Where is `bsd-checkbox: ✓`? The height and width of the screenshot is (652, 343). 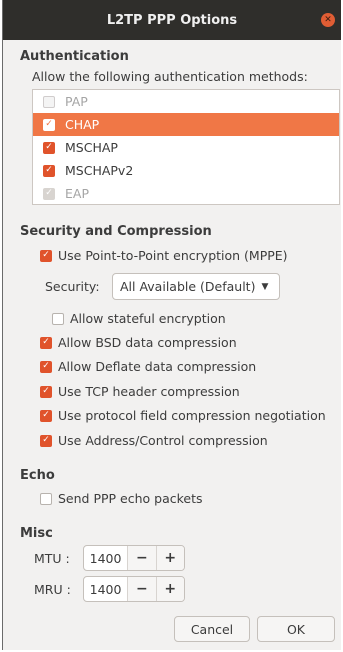
bsd-checkbox: ✓ is located at coordinates (46, 342).